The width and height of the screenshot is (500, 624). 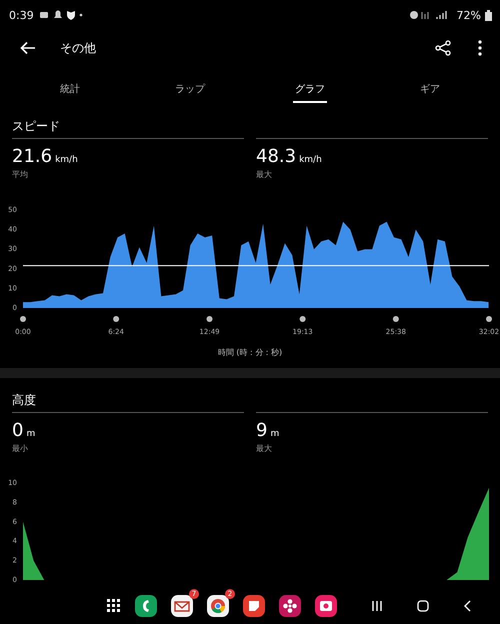 What do you see at coordinates (114, 606) in the screenshot?
I see `app-grid-icon` at bounding box center [114, 606].